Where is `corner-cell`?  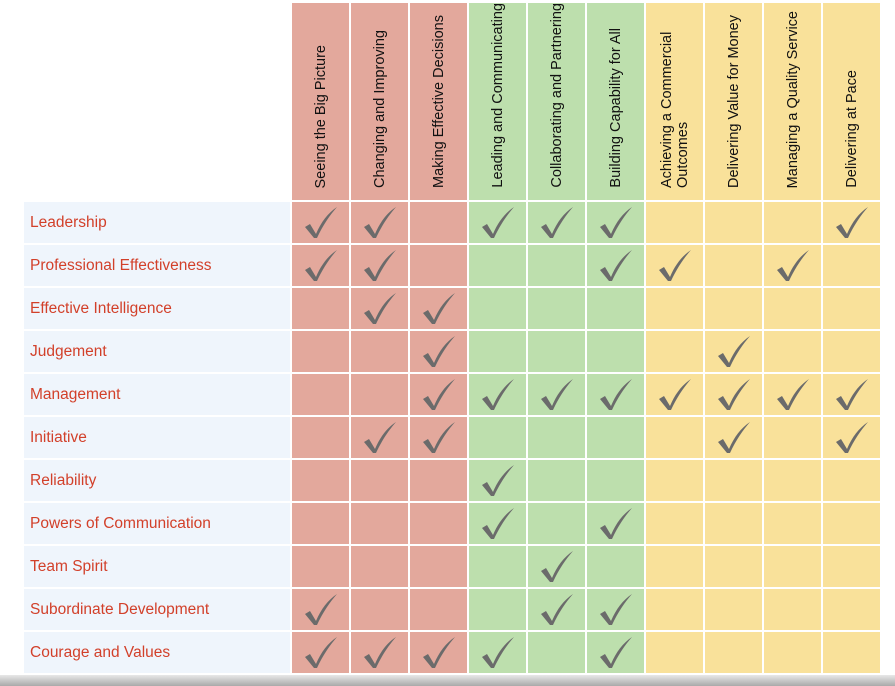
corner-cell is located at coordinates (157, 101).